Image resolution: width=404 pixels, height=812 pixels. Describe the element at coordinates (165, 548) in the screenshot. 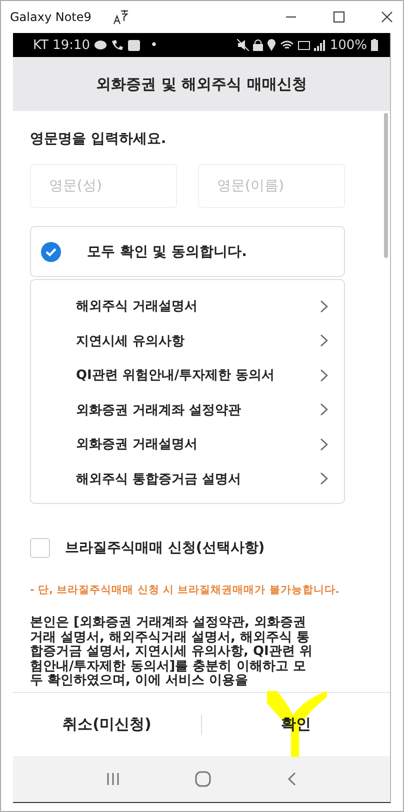

I see `option-label: 브라질주식매매 신청(선택사항)` at that location.